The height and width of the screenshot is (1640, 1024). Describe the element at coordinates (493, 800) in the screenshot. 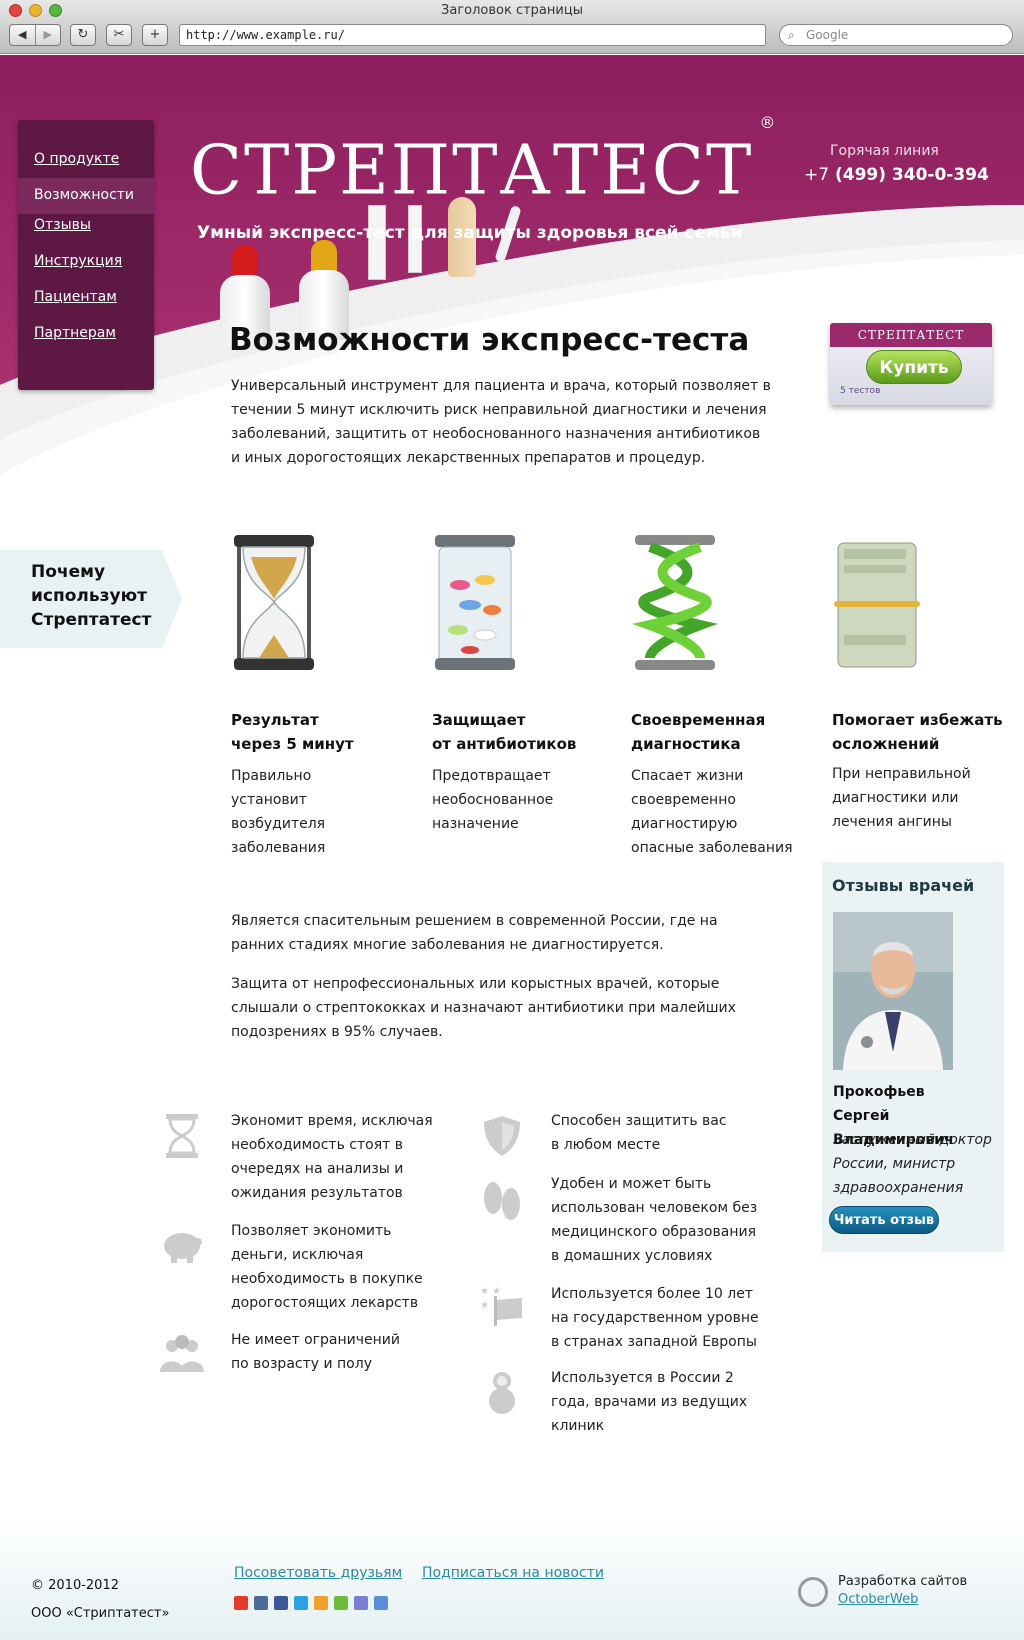

I see `feature-description: Предотвращает необоснованное назначение` at that location.